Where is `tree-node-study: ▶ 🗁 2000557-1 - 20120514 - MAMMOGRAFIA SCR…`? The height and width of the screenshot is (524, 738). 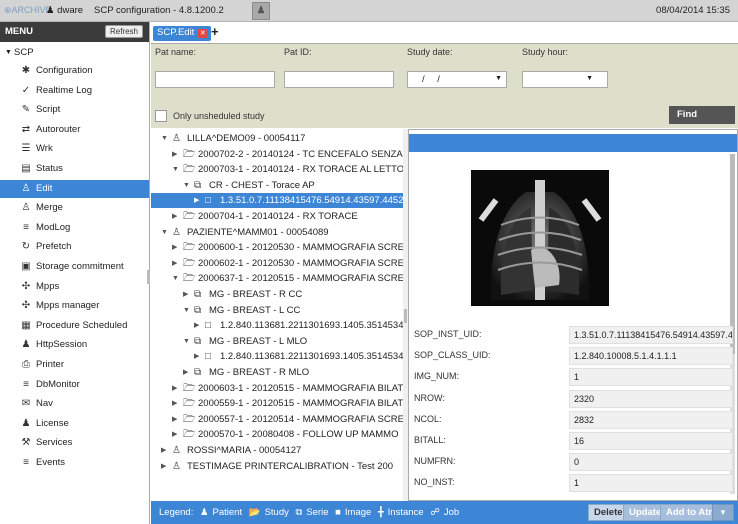
tree-node-study: ▶ 🗁 2000557-1 - 20120514 - MAMMOGRAFIA SCR… is located at coordinates (277, 419).